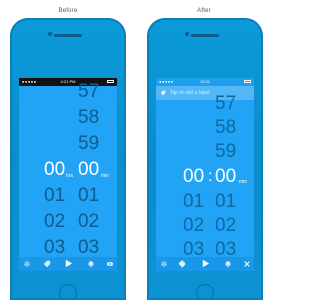 Image resolution: width=320 pixels, height=300 pixels. What do you see at coordinates (55, 247) in the screenshot?
I see `hours-row-03: 03` at bounding box center [55, 247].